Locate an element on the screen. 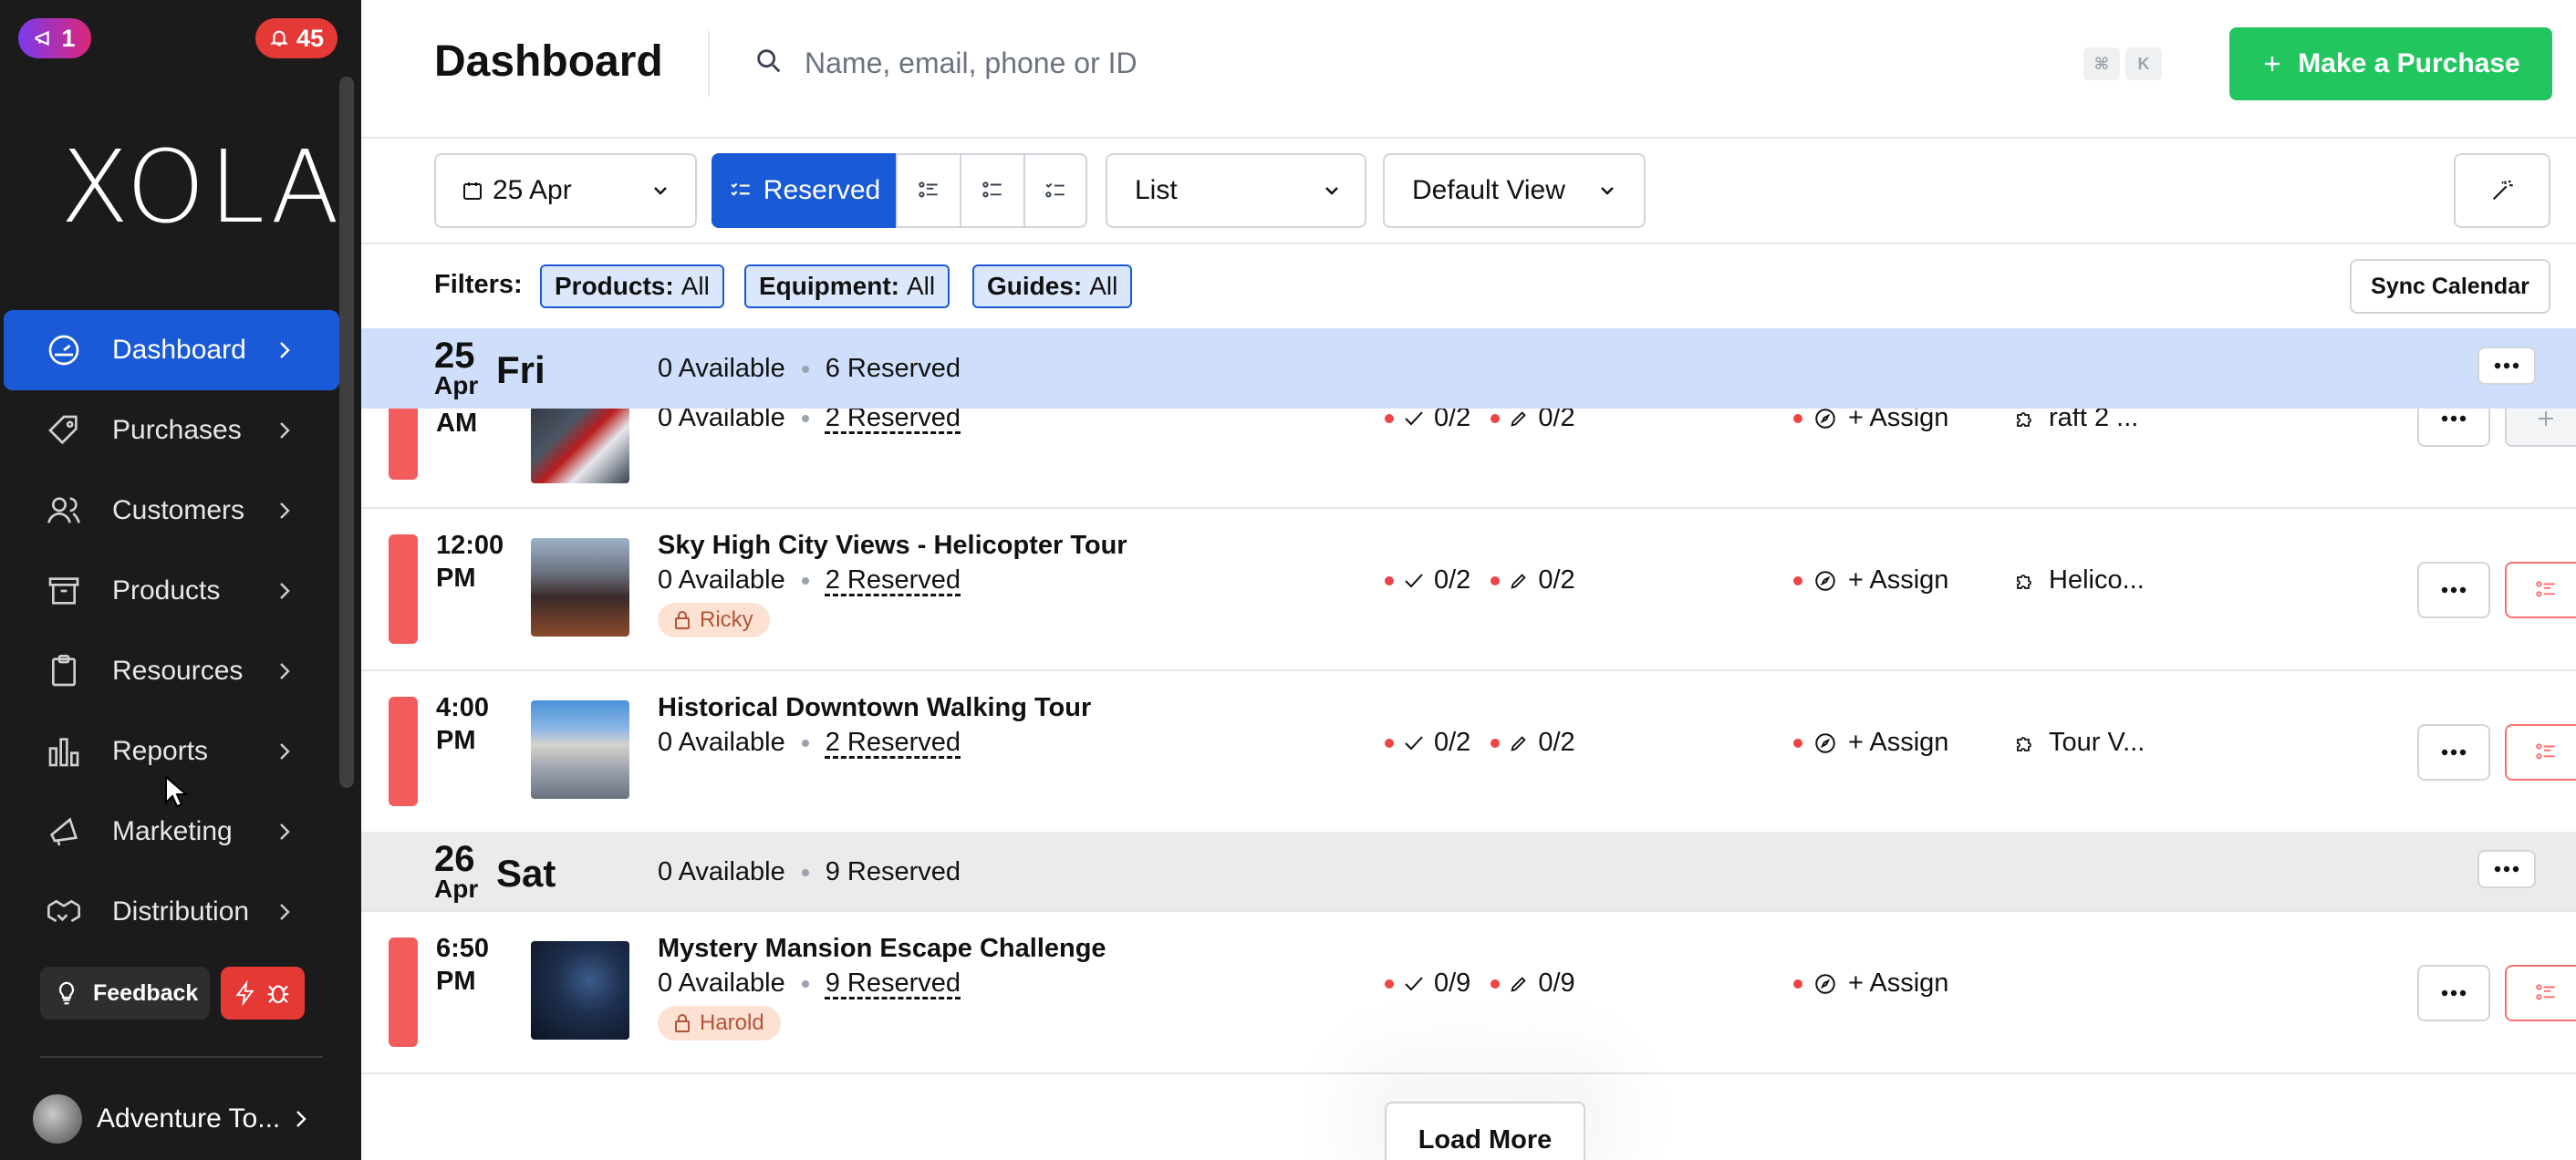 This screenshot has width=2576, height=1160. feedback-label: Feedback is located at coordinates (146, 992).